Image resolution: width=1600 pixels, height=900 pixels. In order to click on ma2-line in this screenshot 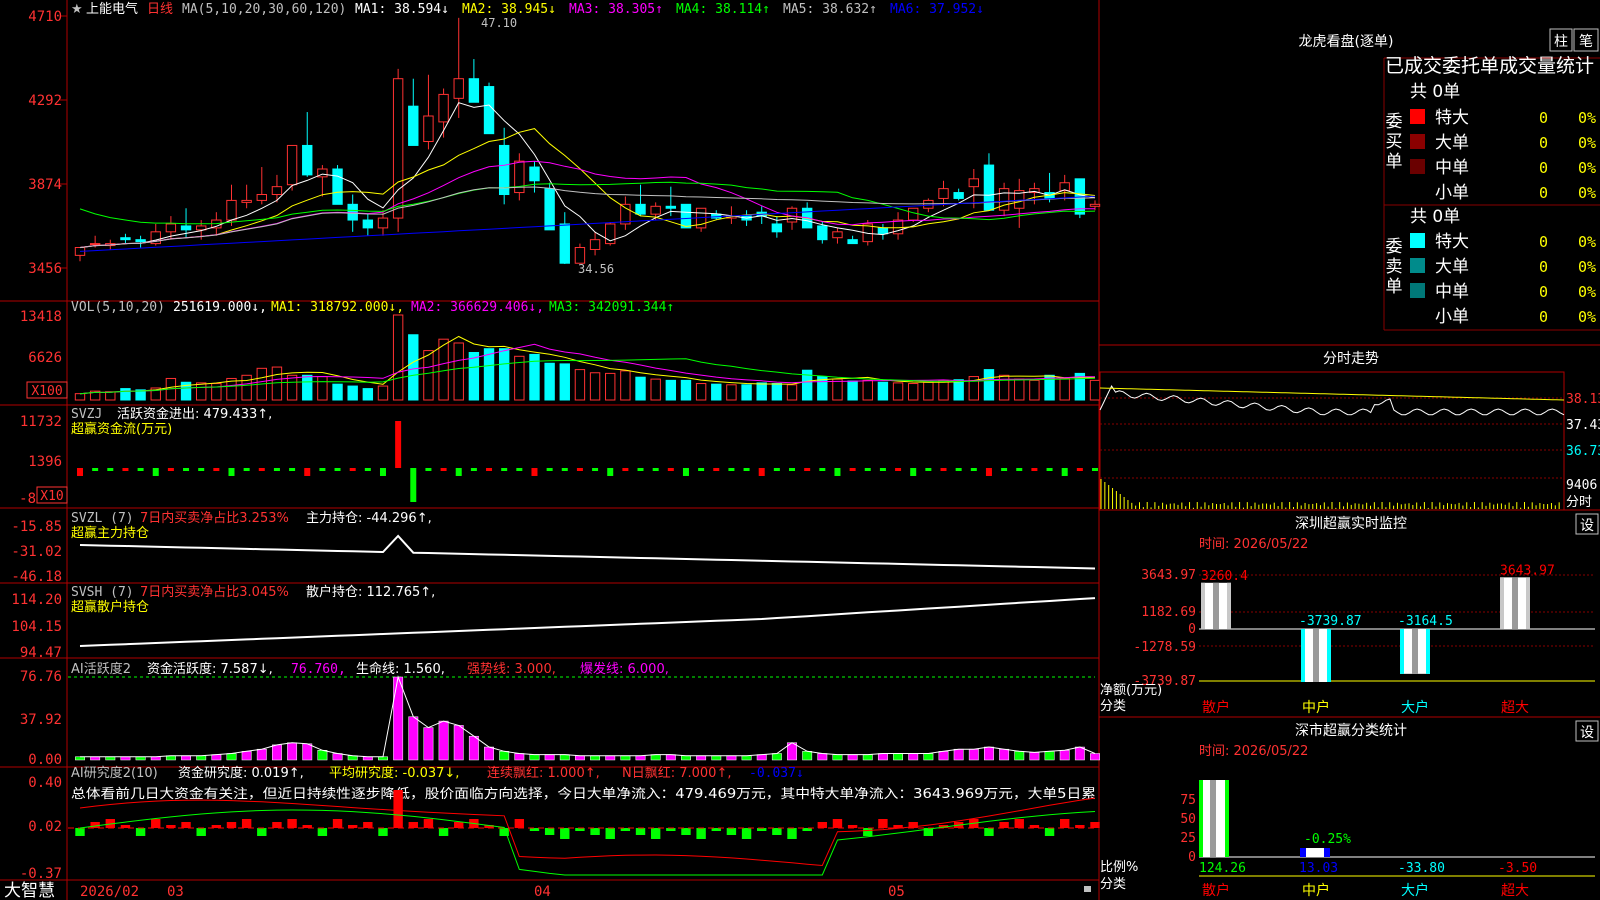, I will do `click(587, 188)`.